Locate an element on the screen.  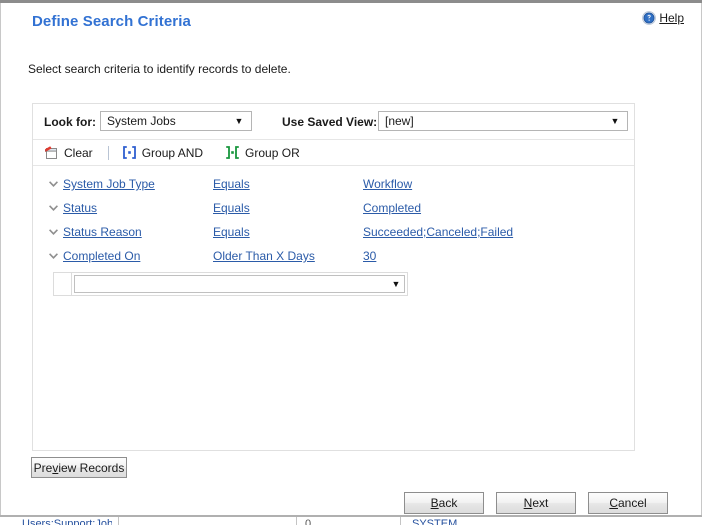
lookfor-label: Look for: is located at coordinates (70, 122).